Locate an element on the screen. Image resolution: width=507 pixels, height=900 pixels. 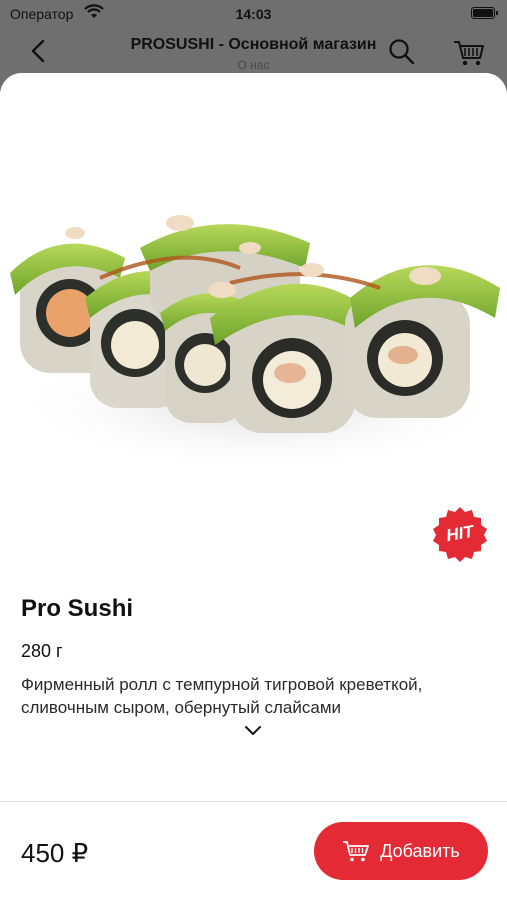
add-to-cart-button: Добавить is located at coordinates (401, 851).